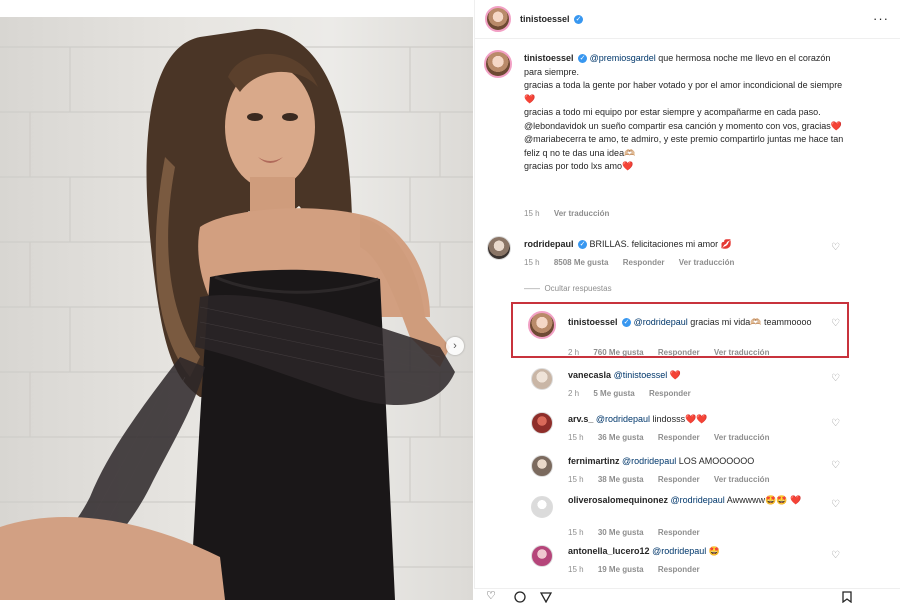 The height and width of the screenshot is (603, 900). Describe the element at coordinates (532, 213) in the screenshot. I see `caption-time: 15 h` at that location.